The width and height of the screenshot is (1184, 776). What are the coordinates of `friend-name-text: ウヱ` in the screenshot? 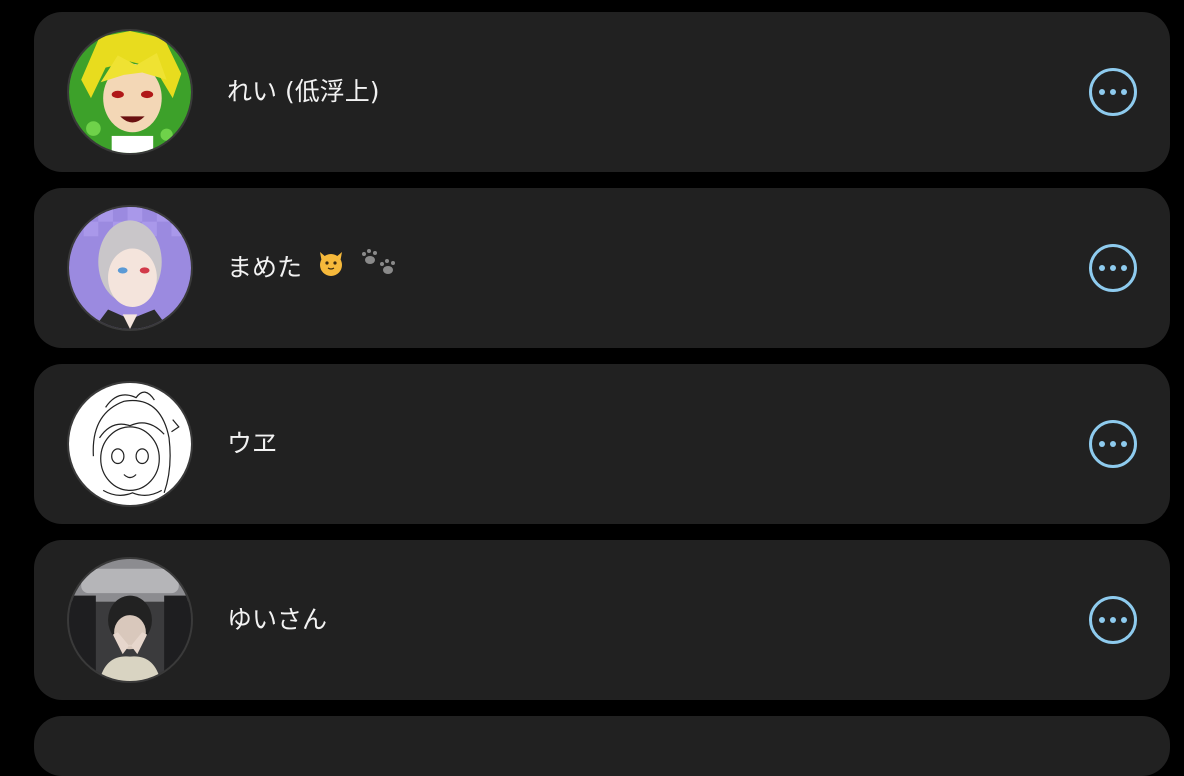 It's located at (252, 443).